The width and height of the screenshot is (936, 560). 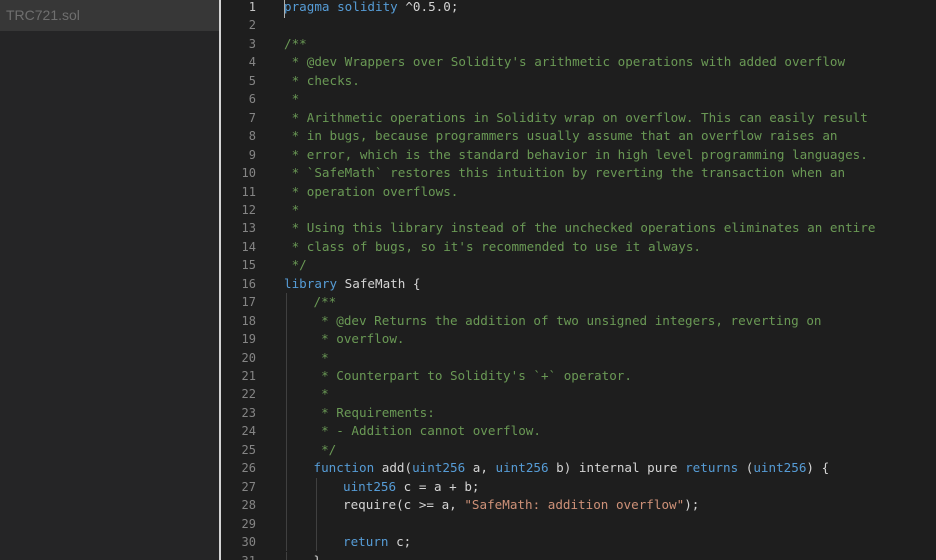 What do you see at coordinates (248, 302) in the screenshot?
I see `line-number: 17` at bounding box center [248, 302].